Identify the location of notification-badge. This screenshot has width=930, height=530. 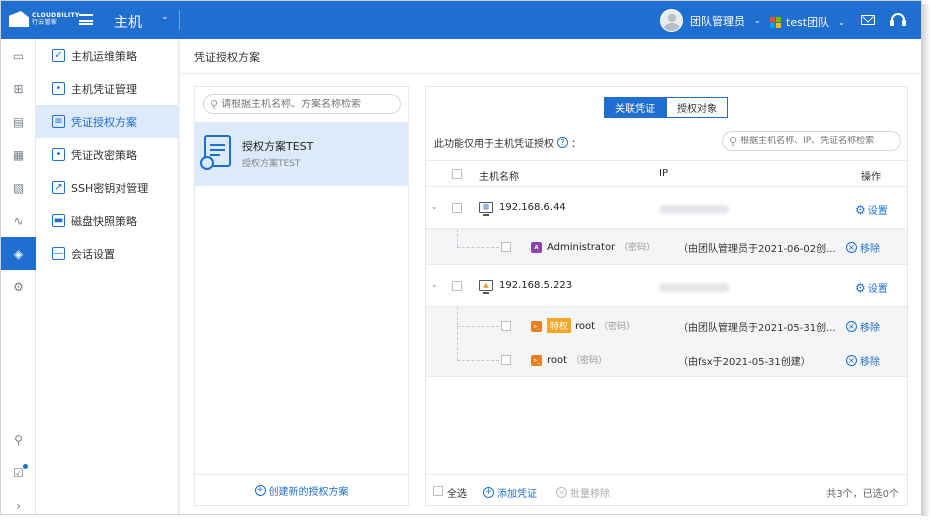
(25, 466).